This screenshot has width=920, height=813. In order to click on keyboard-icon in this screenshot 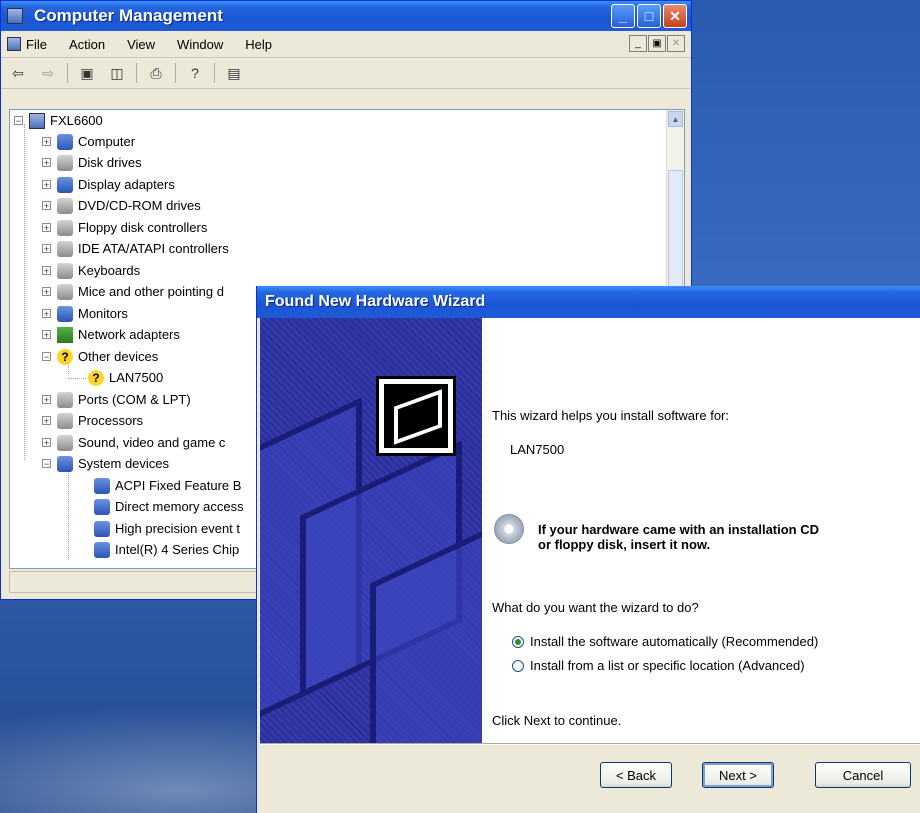, I will do `click(65, 270)`.